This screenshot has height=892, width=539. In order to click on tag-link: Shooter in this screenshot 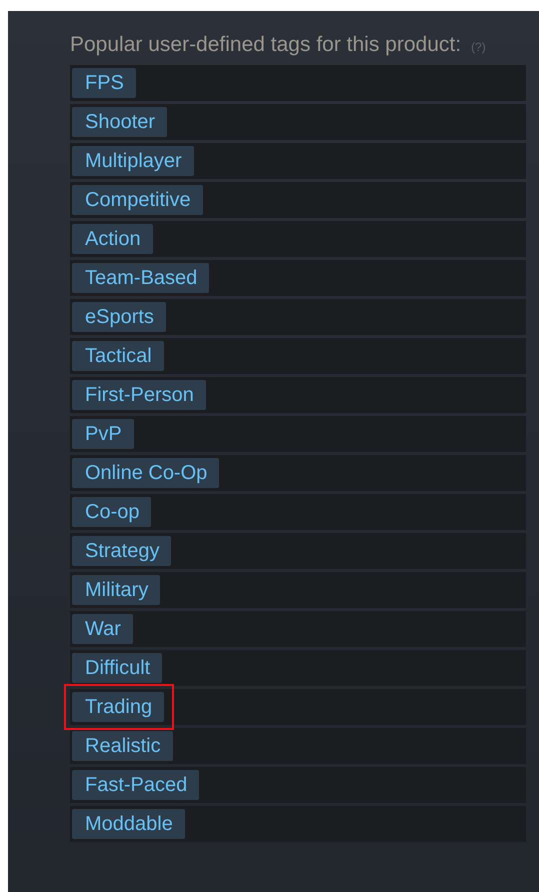, I will do `click(120, 122)`.